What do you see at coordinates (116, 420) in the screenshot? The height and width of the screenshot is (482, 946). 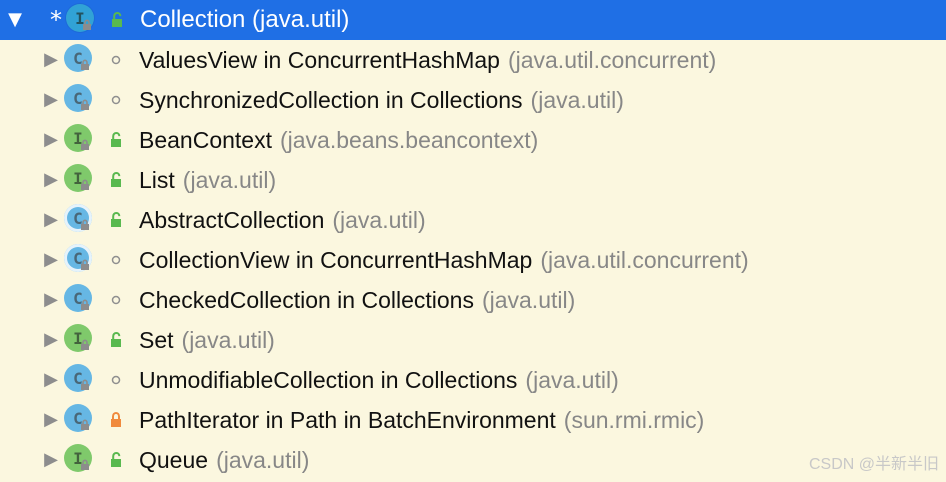 I see `private-lock-icon` at bounding box center [116, 420].